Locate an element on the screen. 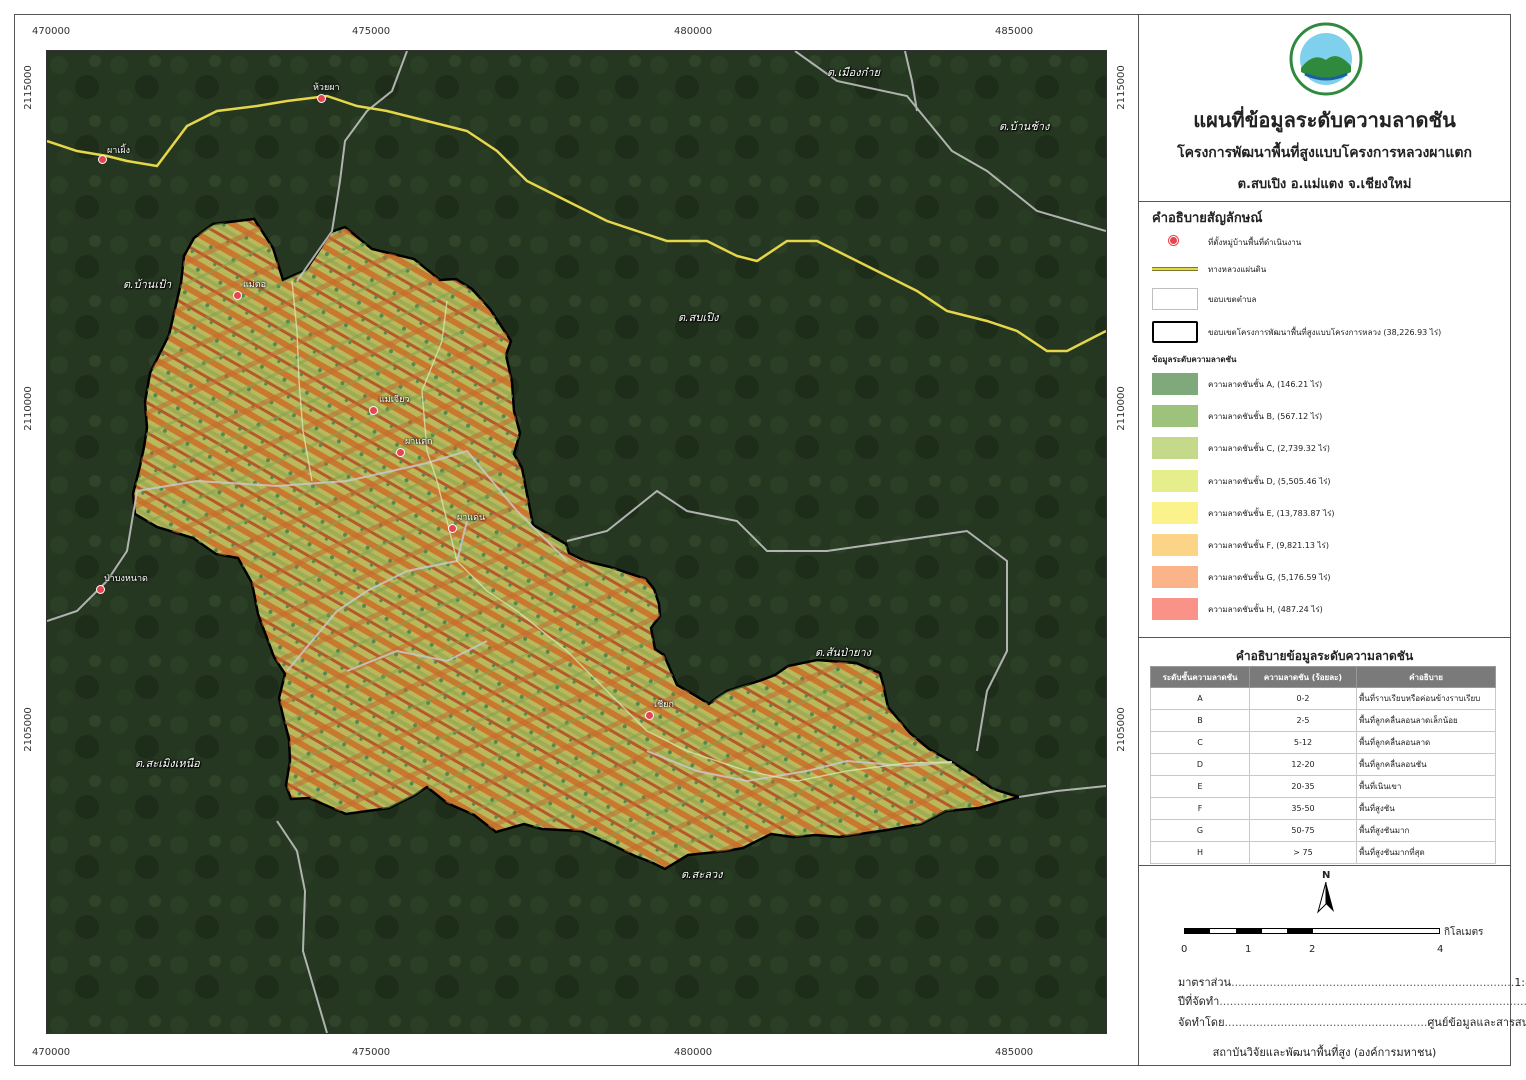 The height and width of the screenshot is (1080, 1526). table-cell: 35-50 is located at coordinates (1303, 808).